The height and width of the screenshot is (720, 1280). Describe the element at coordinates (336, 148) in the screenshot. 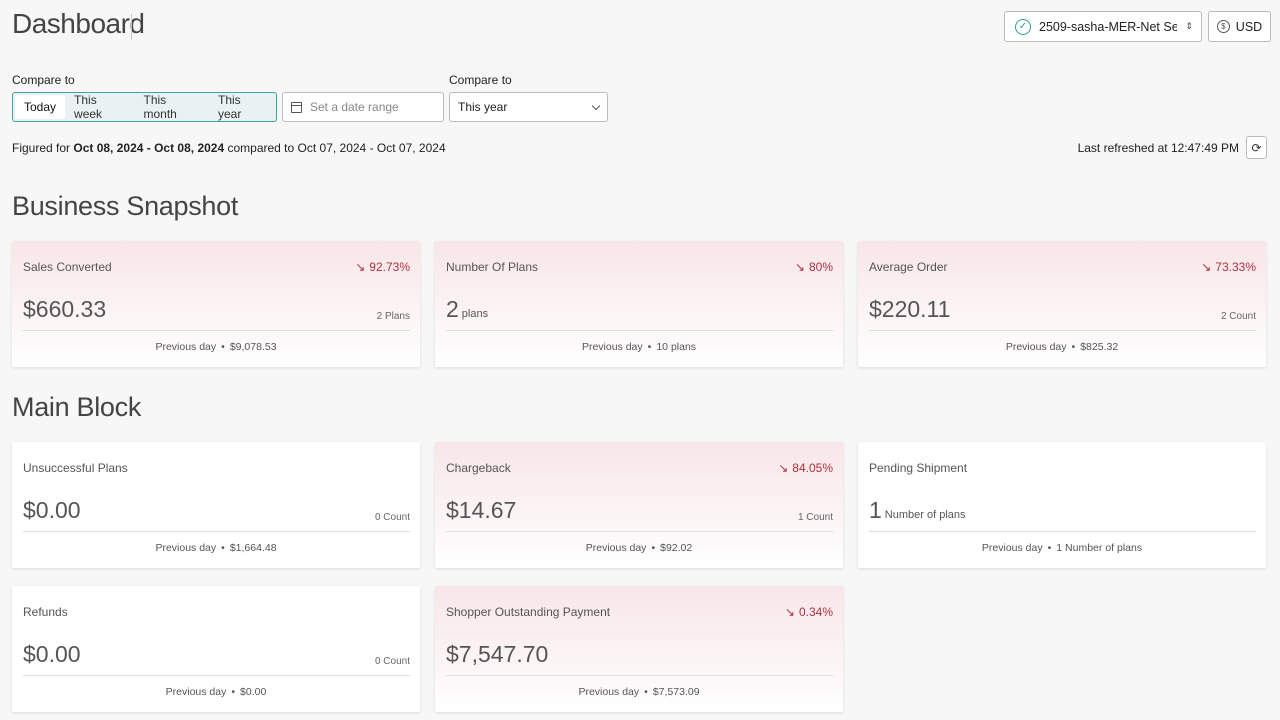

I see `compared-range: compared to Oct 07, 2024 - Oct 07, 2024` at that location.